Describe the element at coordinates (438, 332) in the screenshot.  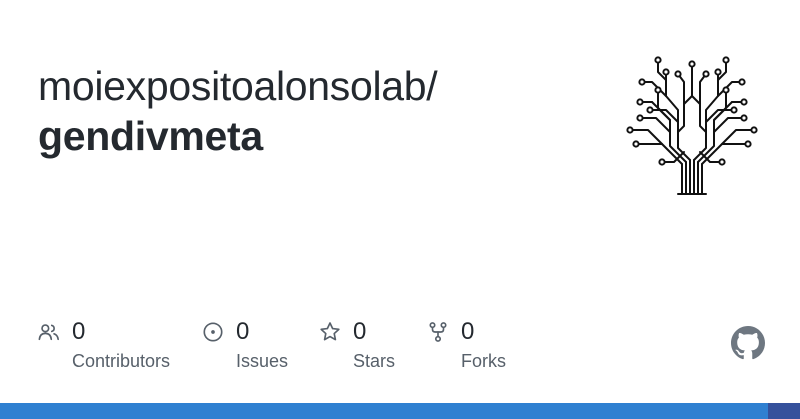
I see `fork-icon` at that location.